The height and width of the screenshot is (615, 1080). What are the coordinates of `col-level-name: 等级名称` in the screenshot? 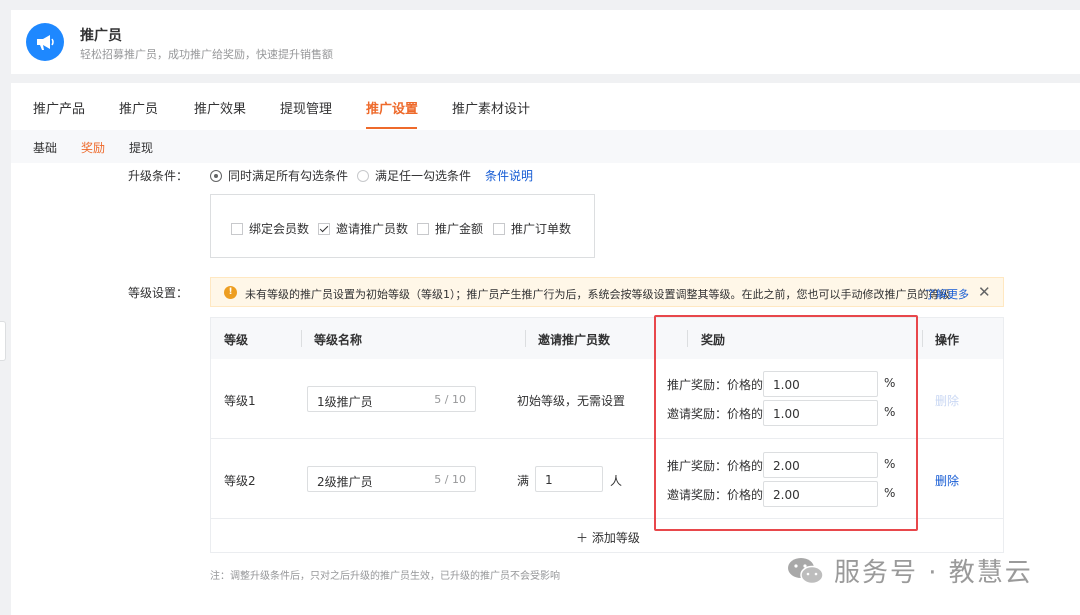 It's located at (338, 340).